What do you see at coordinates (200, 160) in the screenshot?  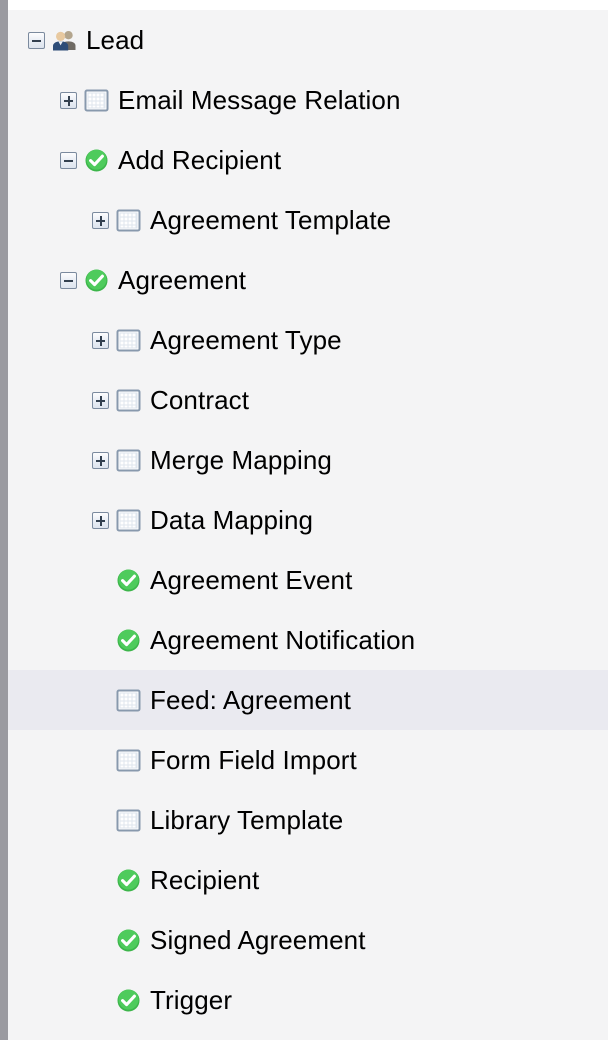 I see `tree-row-label: Add Recipient` at bounding box center [200, 160].